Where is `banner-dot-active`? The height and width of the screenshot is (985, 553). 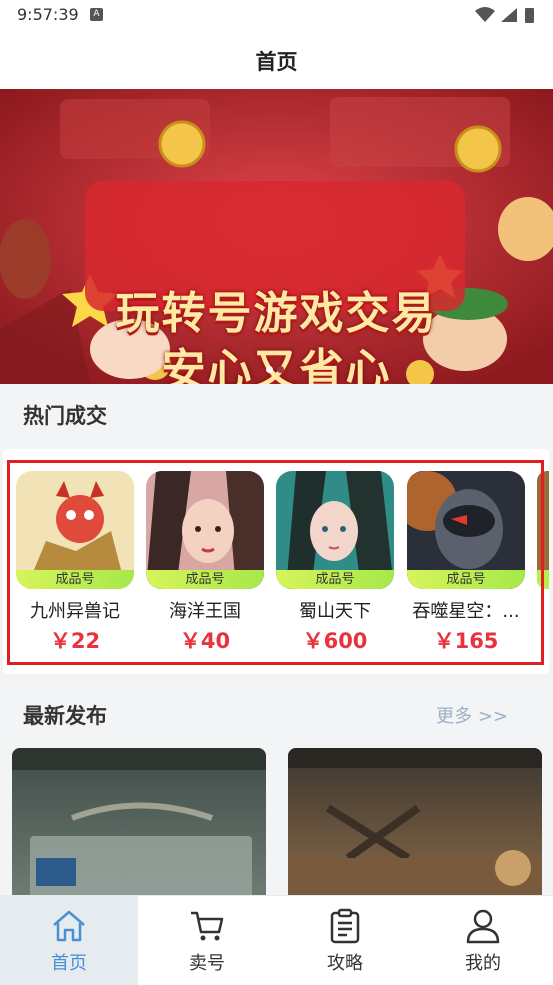
banner-dot-active is located at coordinates (269, 369).